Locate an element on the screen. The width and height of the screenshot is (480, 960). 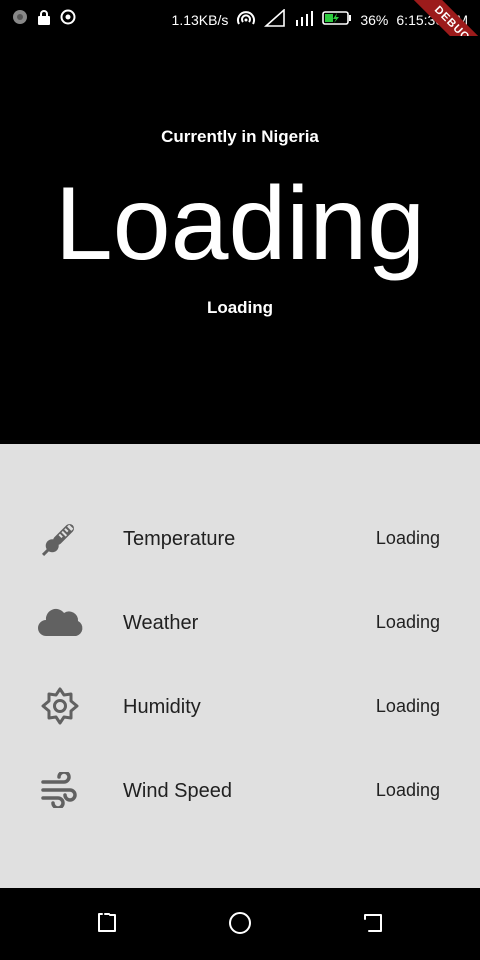
wind-icon is located at coordinates (60, 790).